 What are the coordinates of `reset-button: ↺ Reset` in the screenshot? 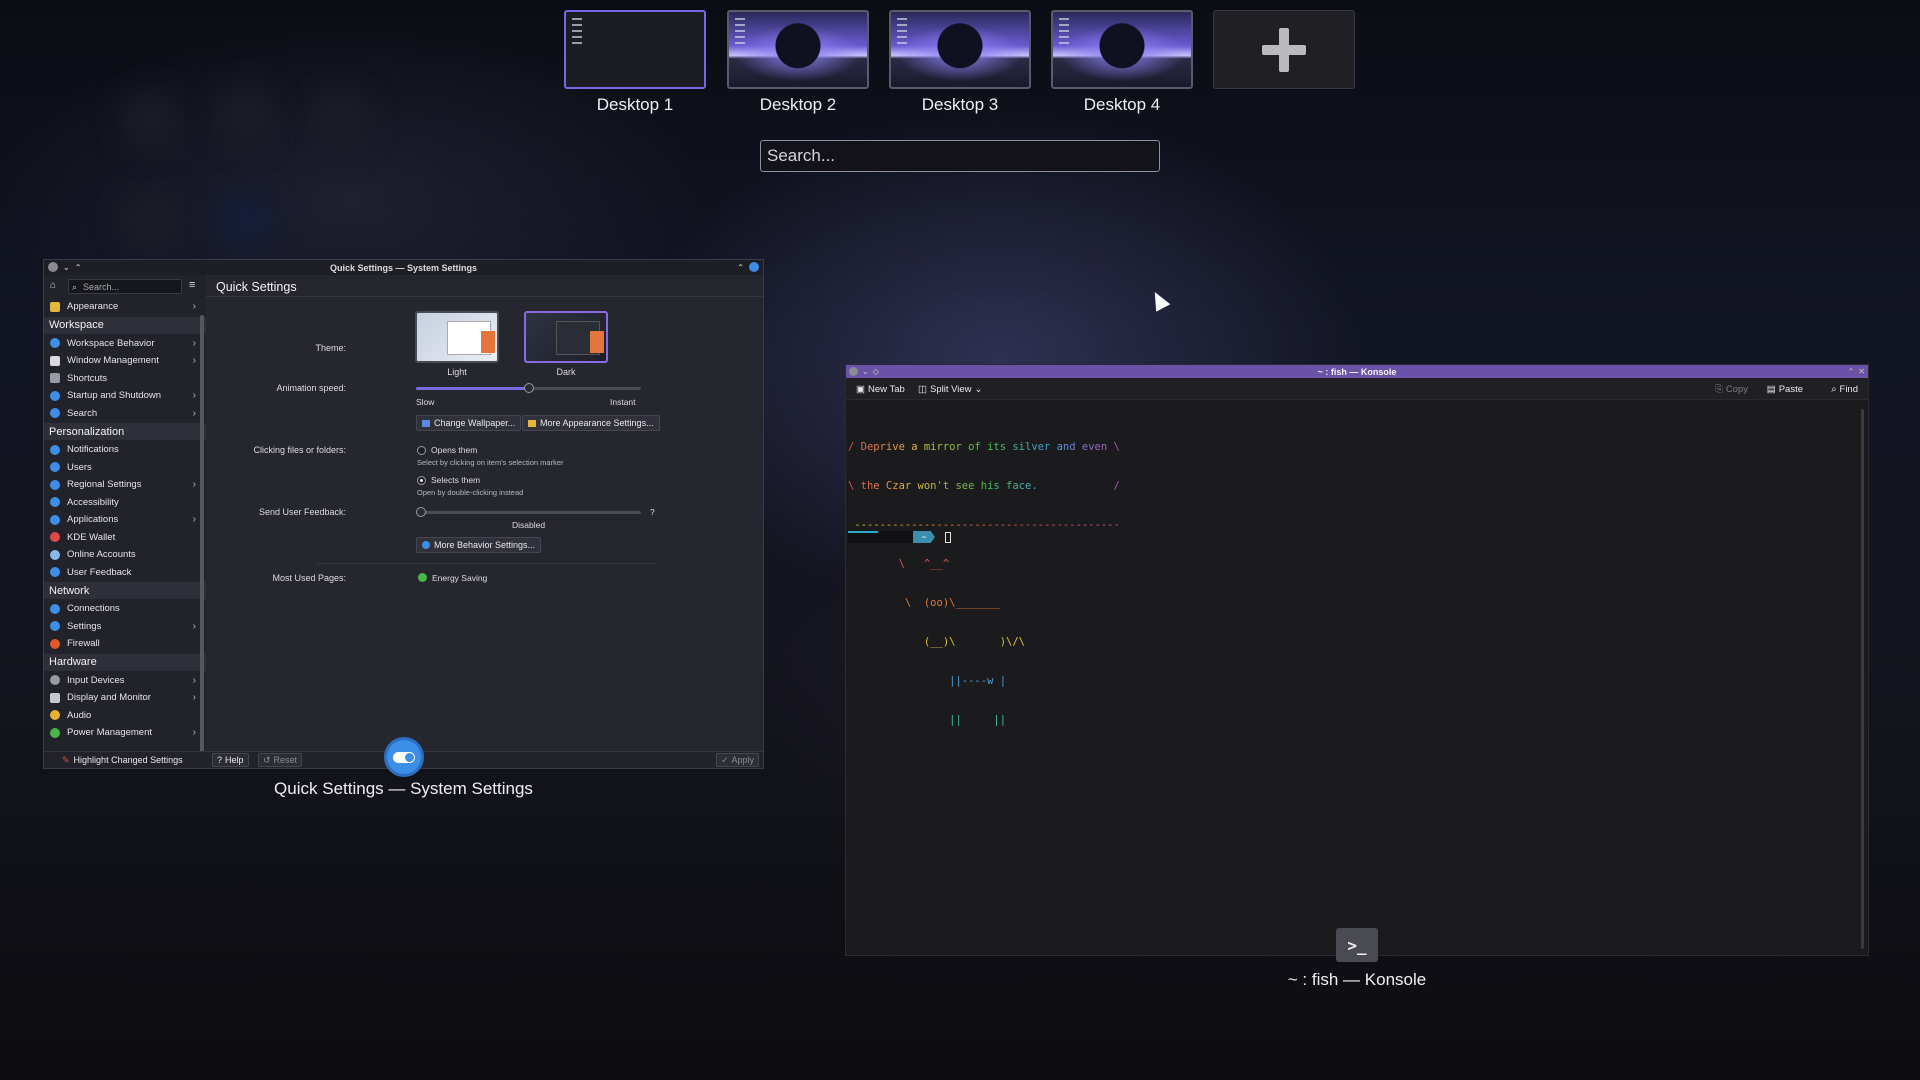 It's located at (280, 760).